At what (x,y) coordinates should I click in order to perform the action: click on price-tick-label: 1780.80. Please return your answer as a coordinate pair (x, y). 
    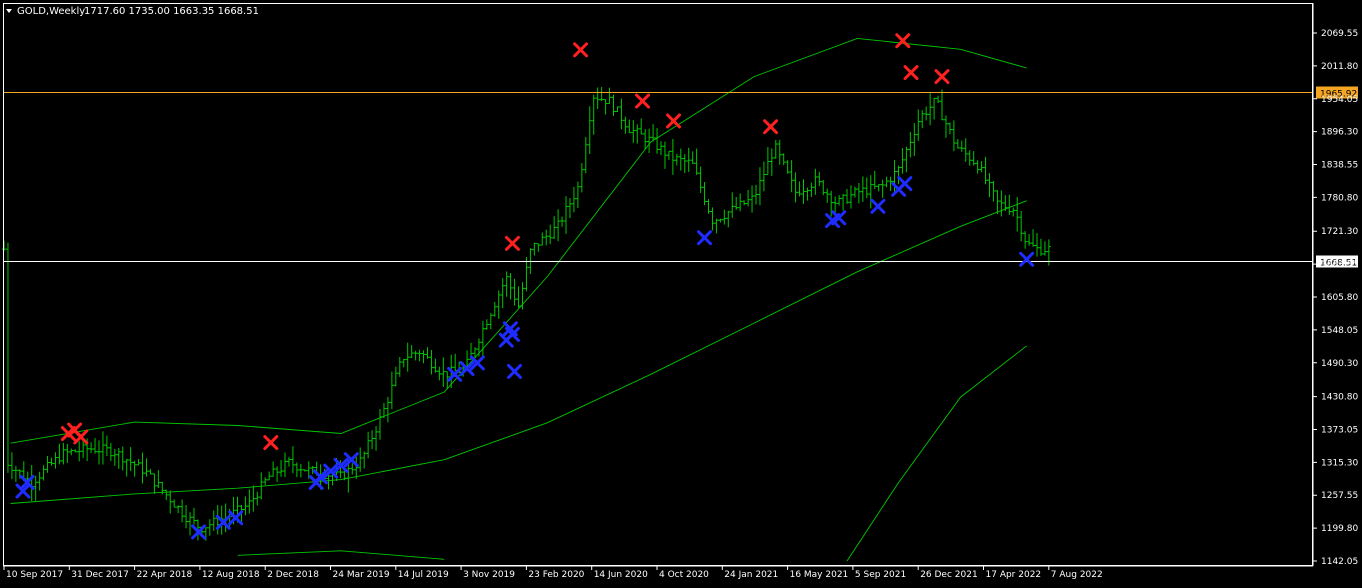
    Looking at the image, I should click on (1339, 198).